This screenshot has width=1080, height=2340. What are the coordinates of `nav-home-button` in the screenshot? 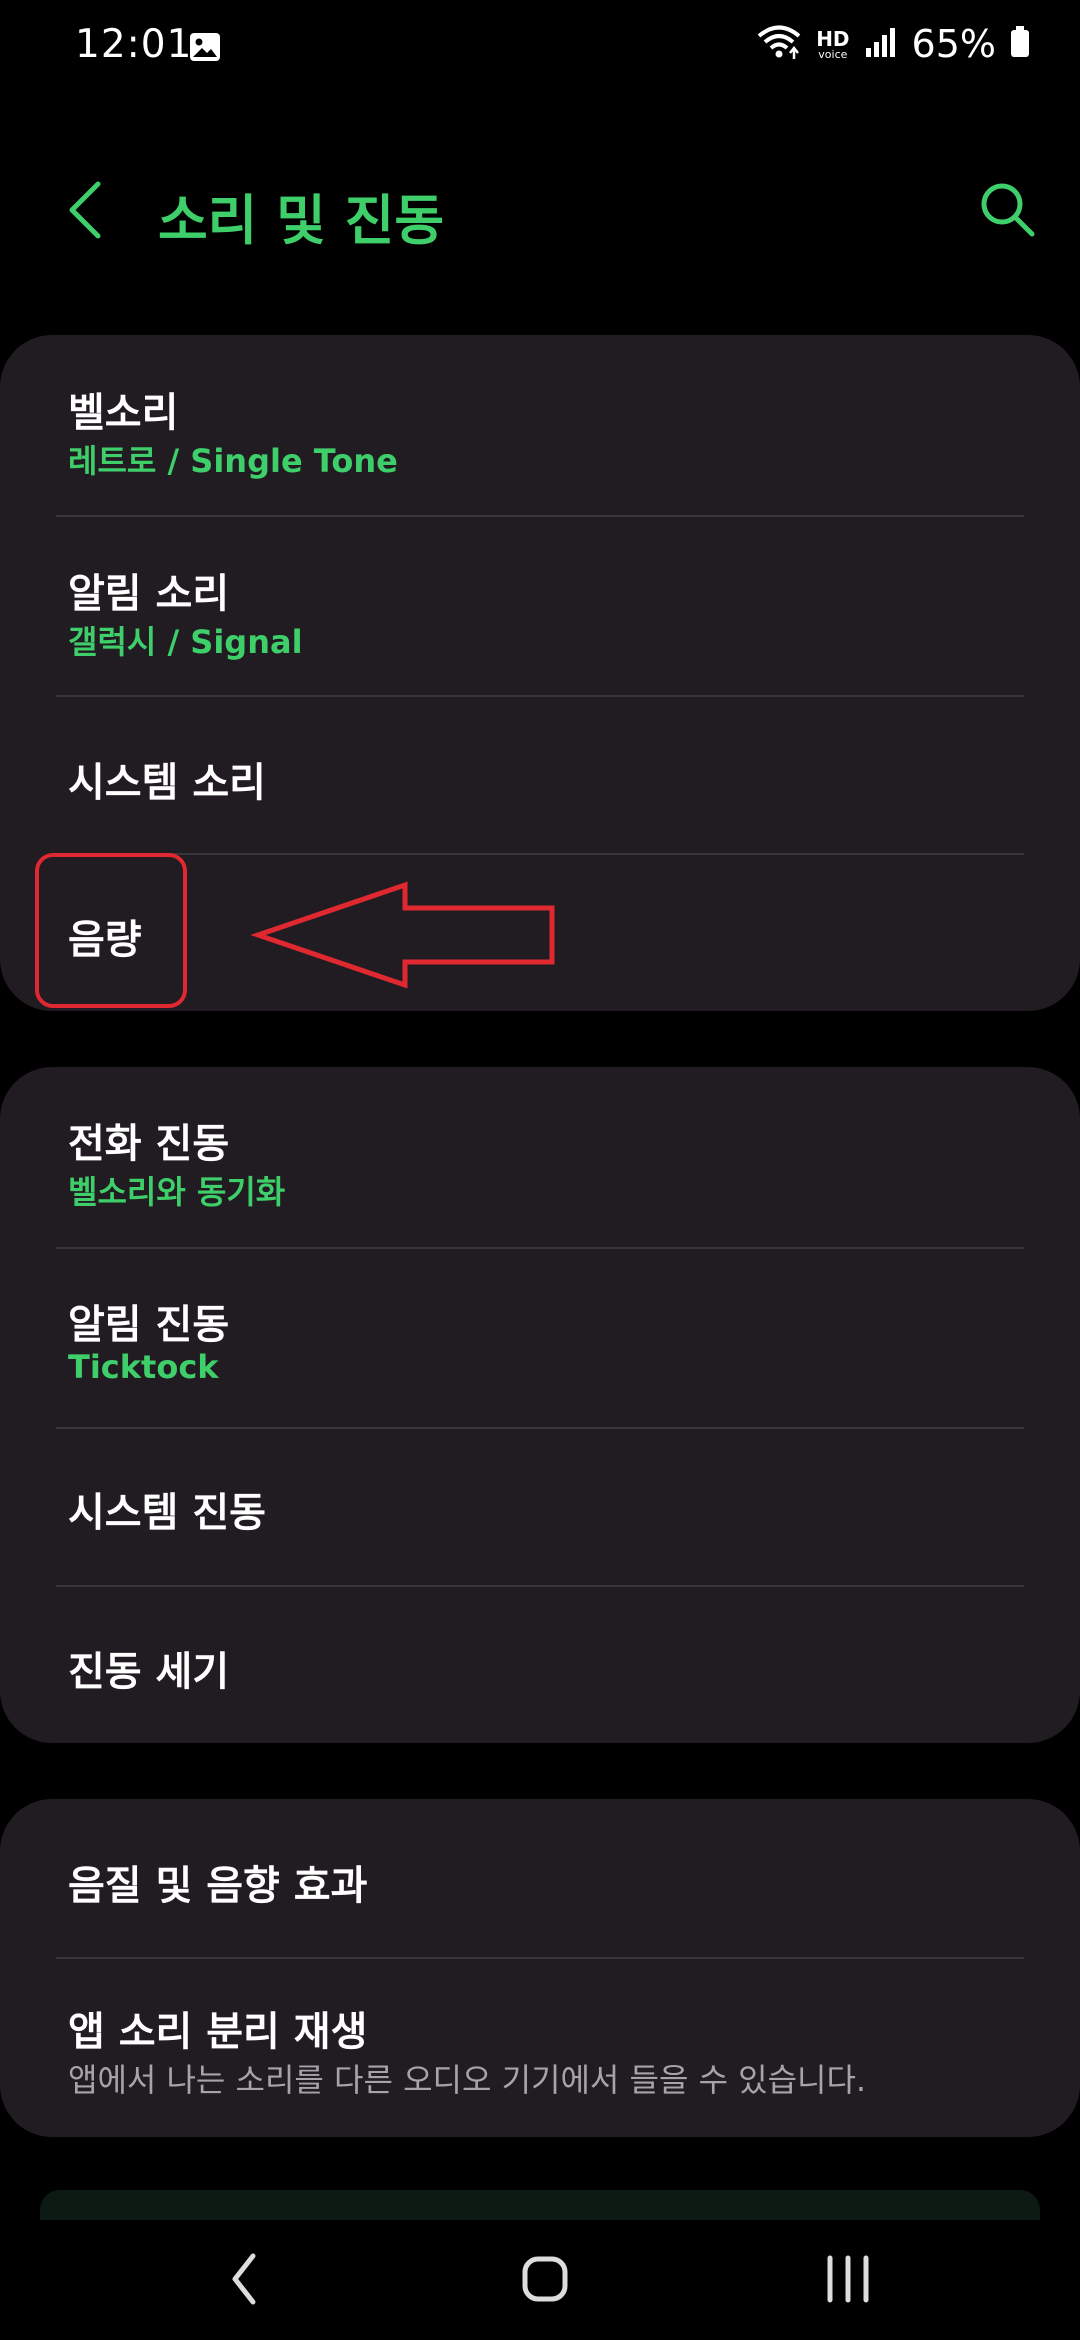 It's located at (545, 2279).